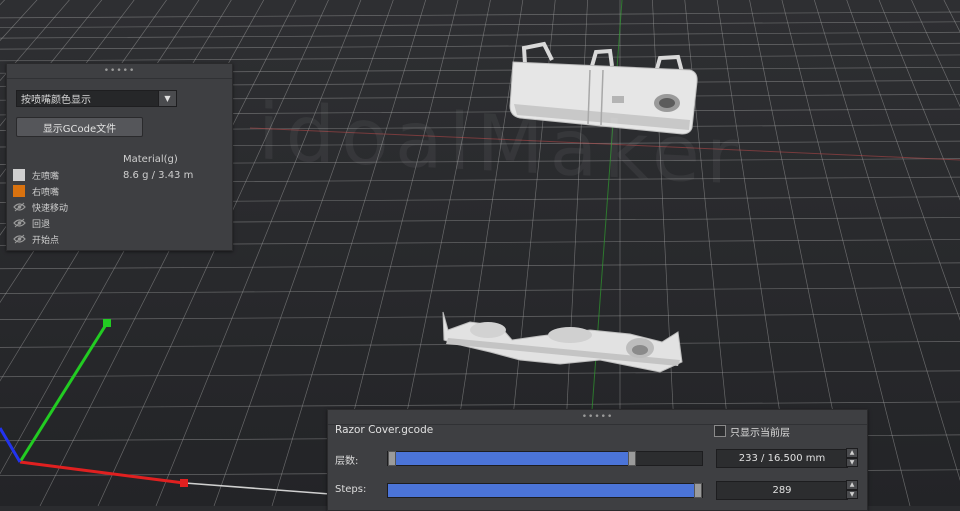 The height and width of the screenshot is (511, 960). I want to click on right-nozzle-swatch, so click(19, 191).